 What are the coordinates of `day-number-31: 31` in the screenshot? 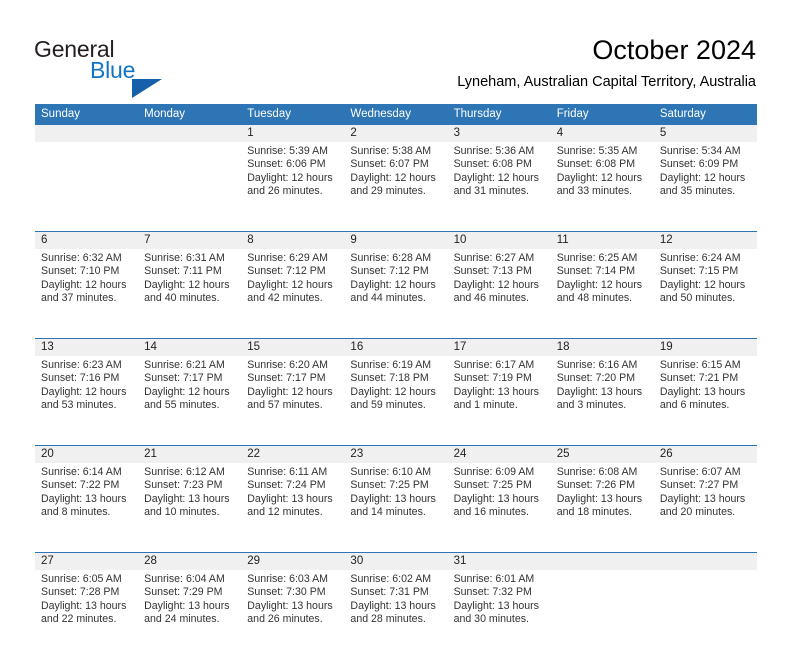 It's located at (499, 561).